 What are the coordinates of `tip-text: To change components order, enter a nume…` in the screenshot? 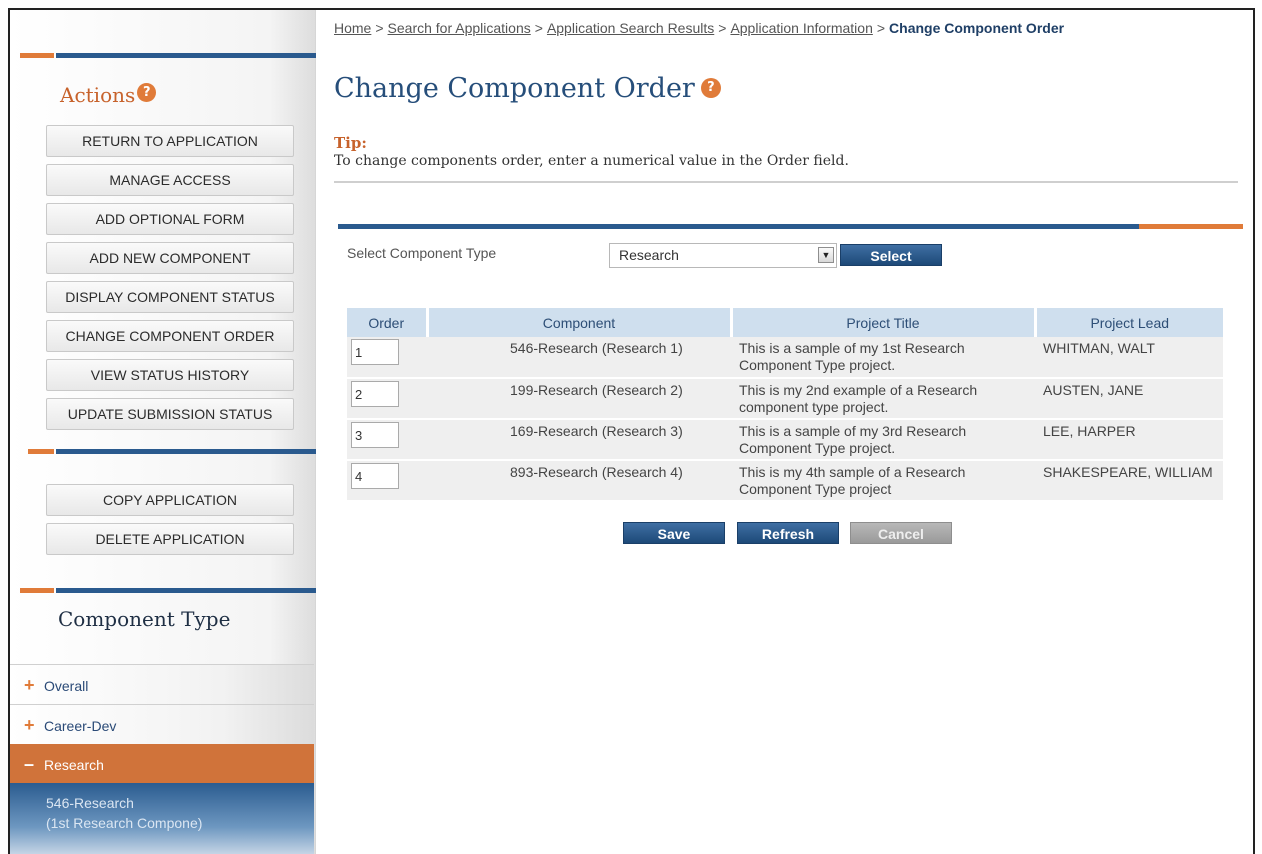 It's located at (591, 161).